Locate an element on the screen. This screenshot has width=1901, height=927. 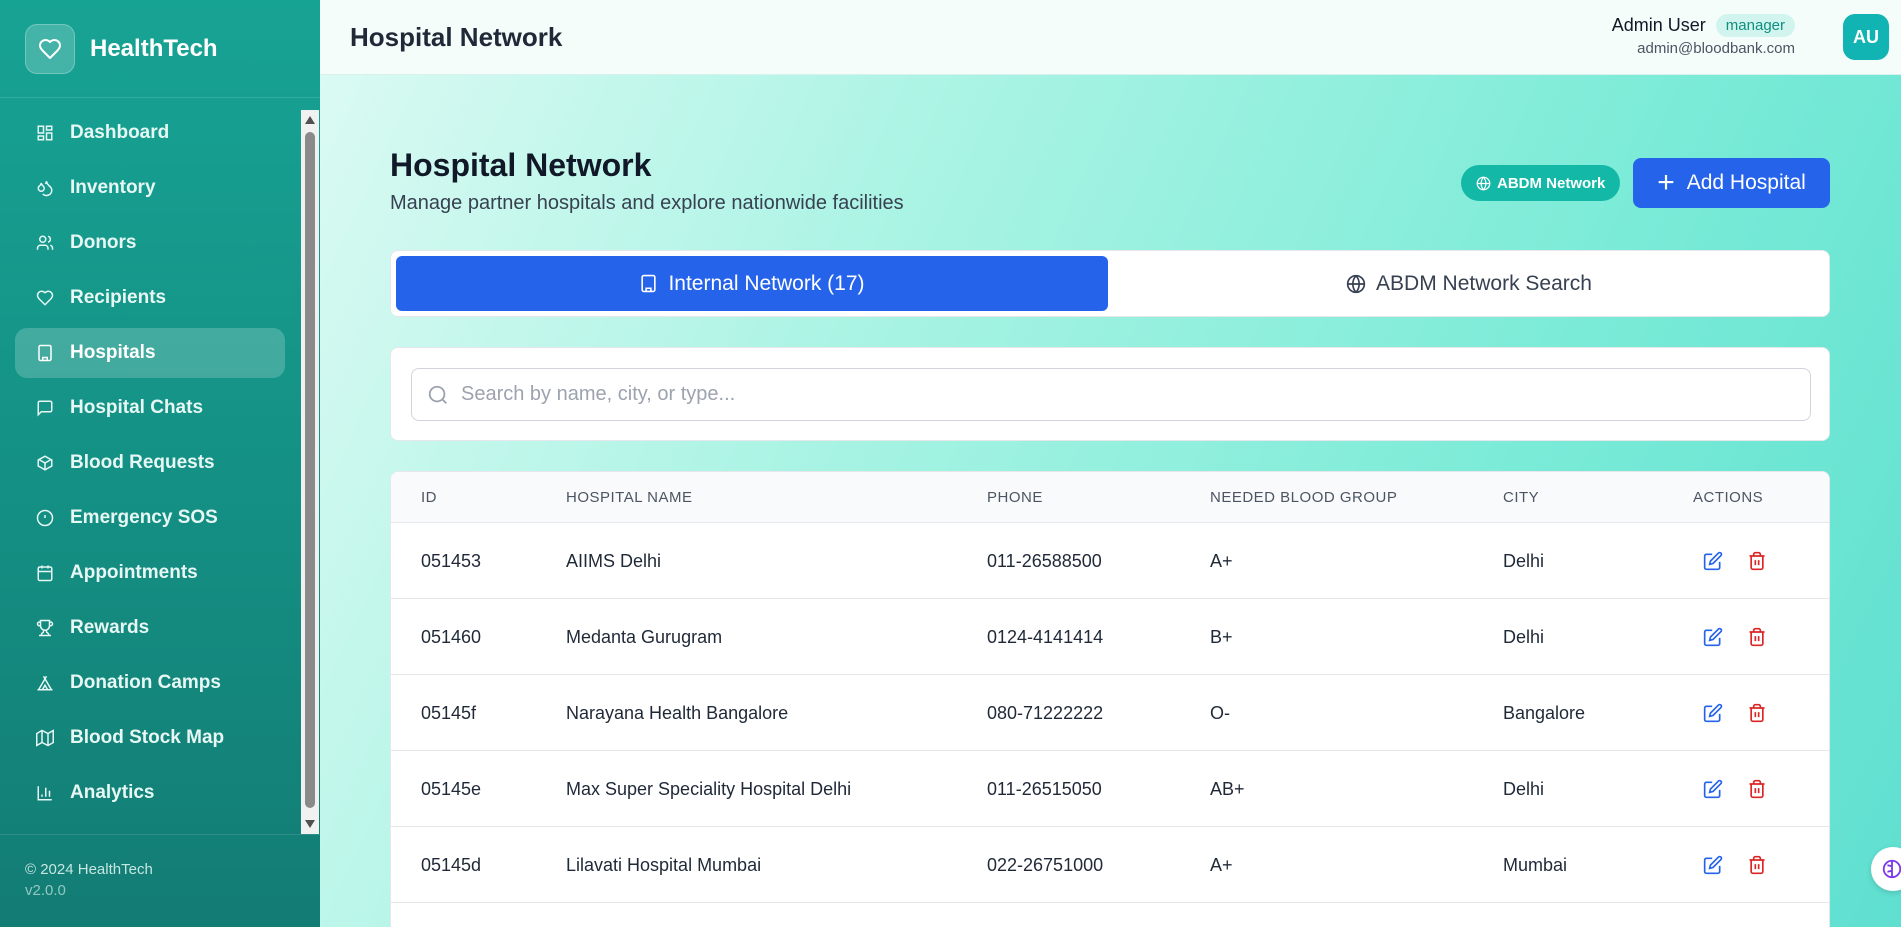
sidebar-item-label: Blood Stock Map is located at coordinates (147, 737).